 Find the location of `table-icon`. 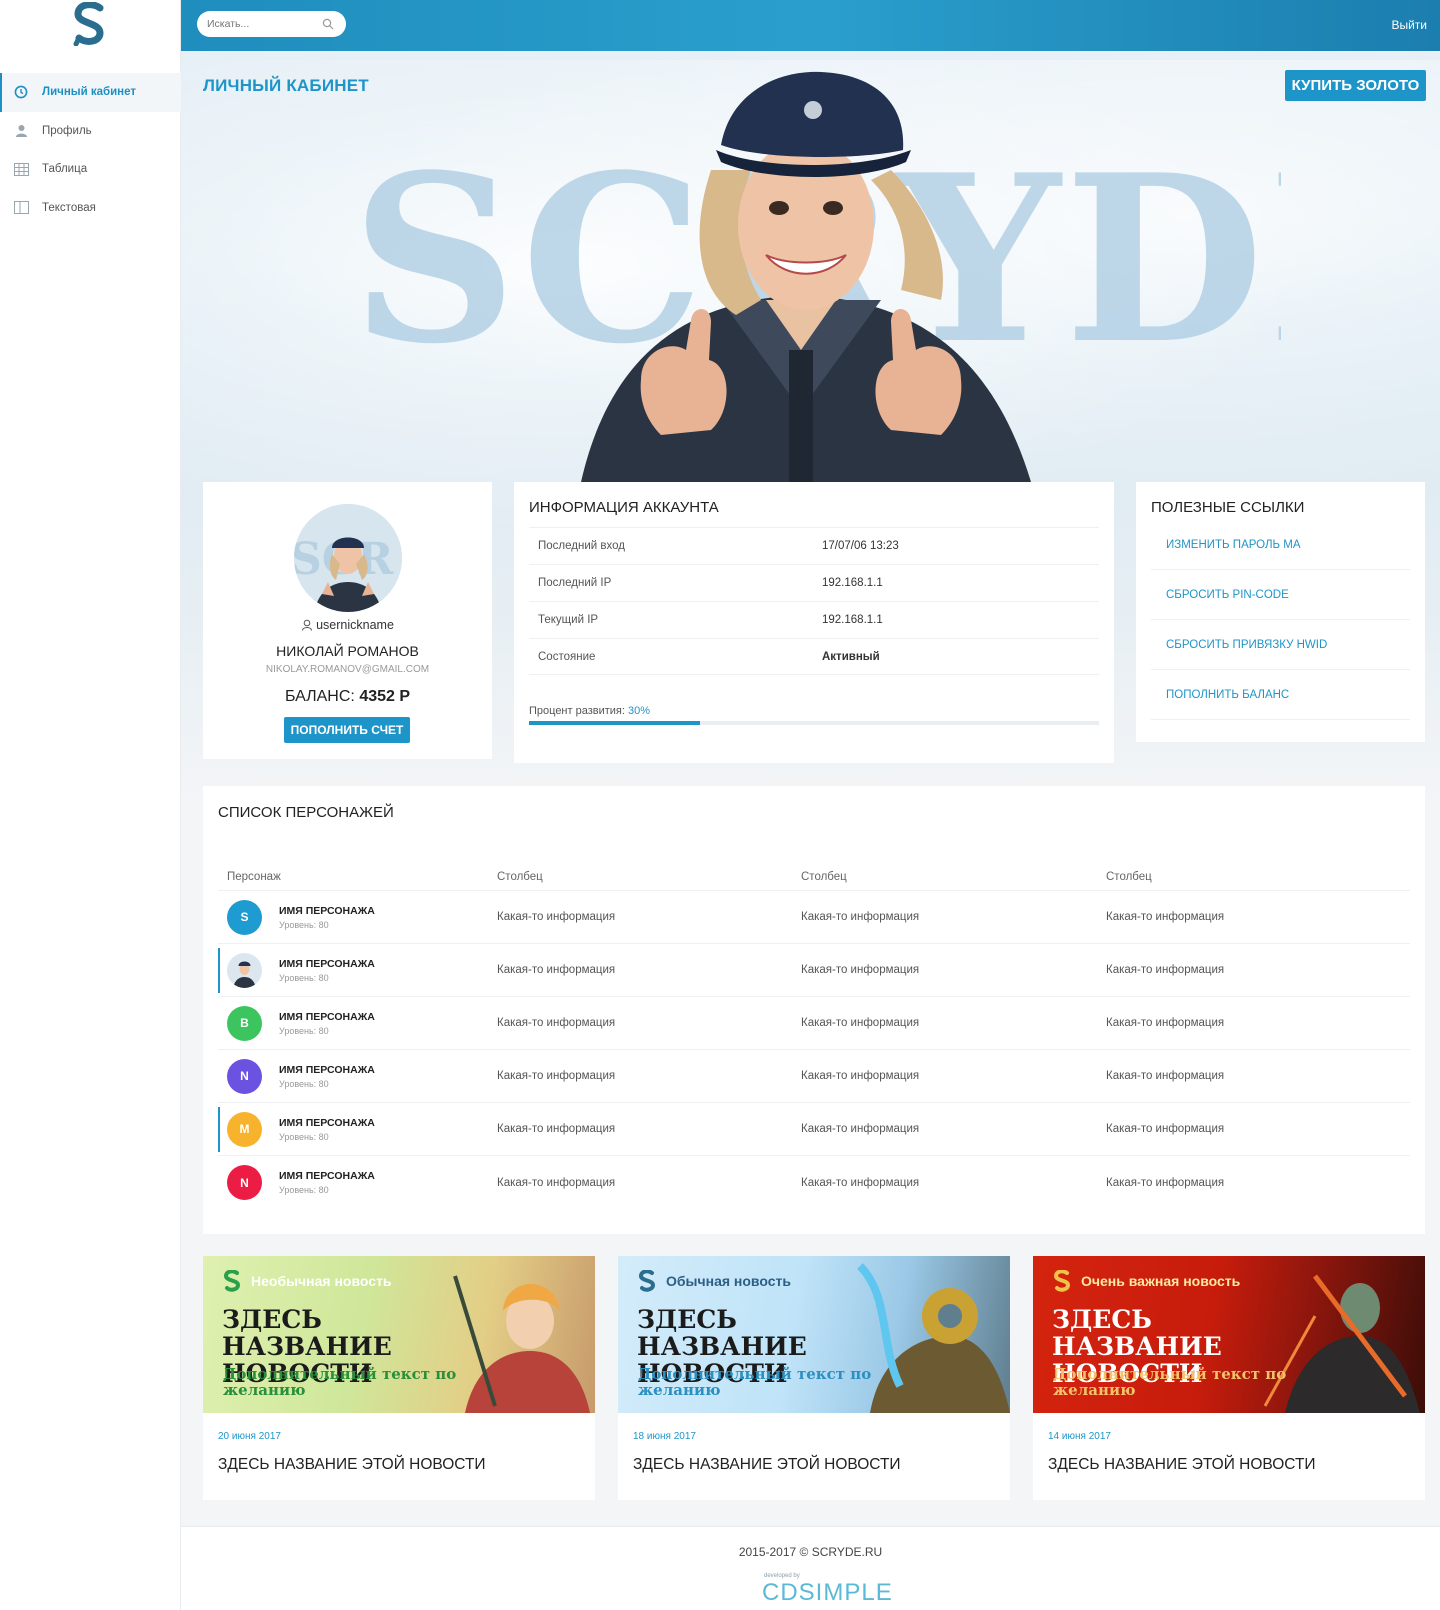

table-icon is located at coordinates (21, 169).